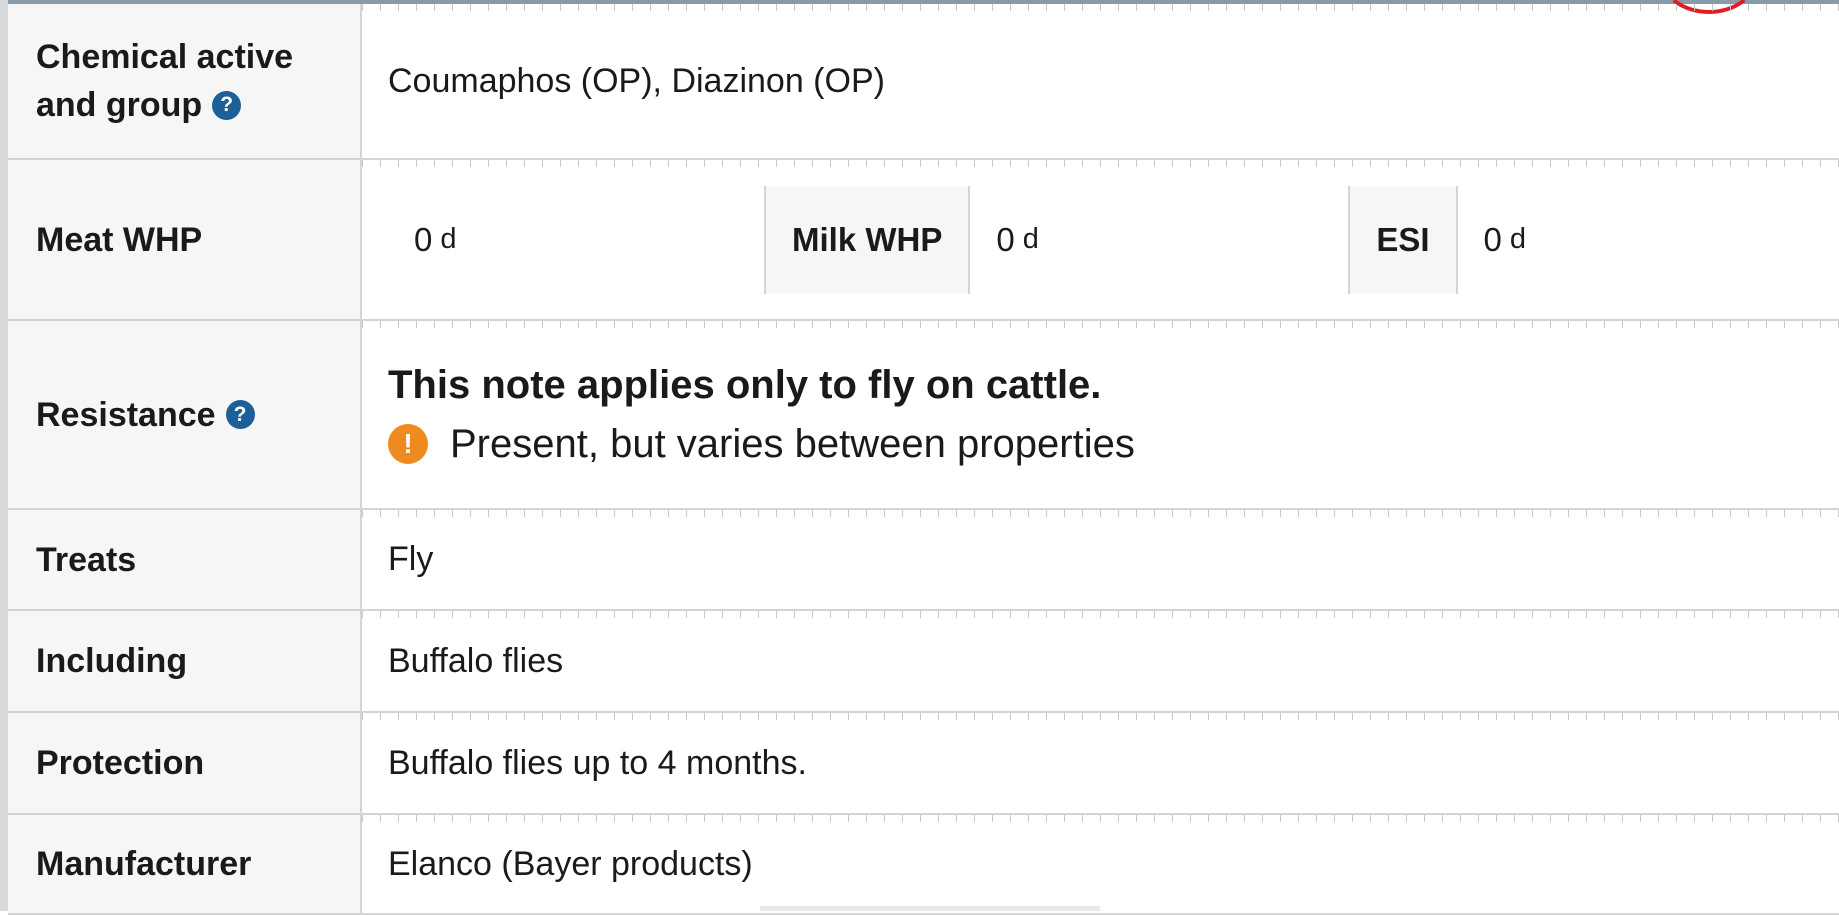  What do you see at coordinates (563, 240) in the screenshot?
I see `meat-whp-value-cell: 0d` at bounding box center [563, 240].